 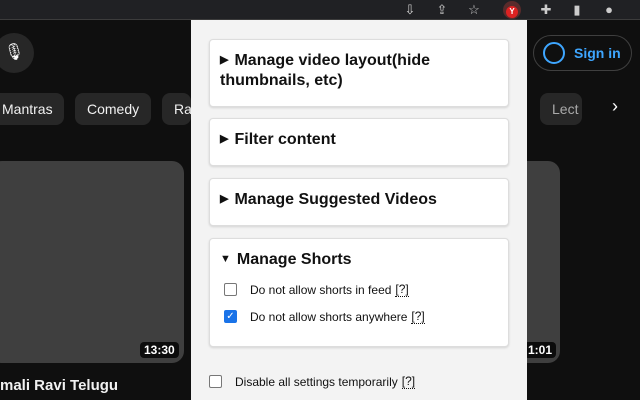 I want to click on option-label: Do not allow shorts anywhere, so click(x=329, y=316).